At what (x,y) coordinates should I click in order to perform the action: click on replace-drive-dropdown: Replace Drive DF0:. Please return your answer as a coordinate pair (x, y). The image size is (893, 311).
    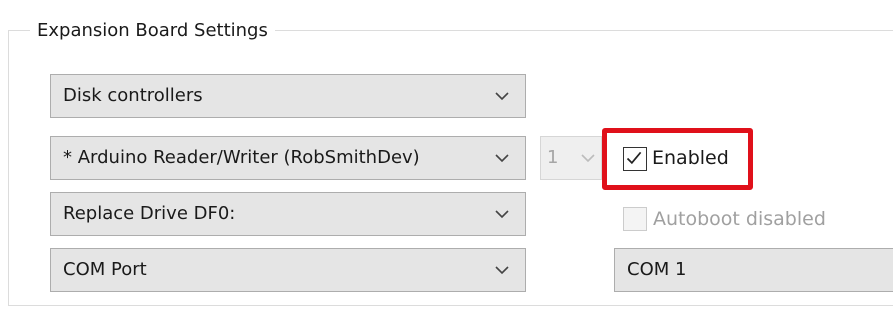
    Looking at the image, I should click on (288, 214).